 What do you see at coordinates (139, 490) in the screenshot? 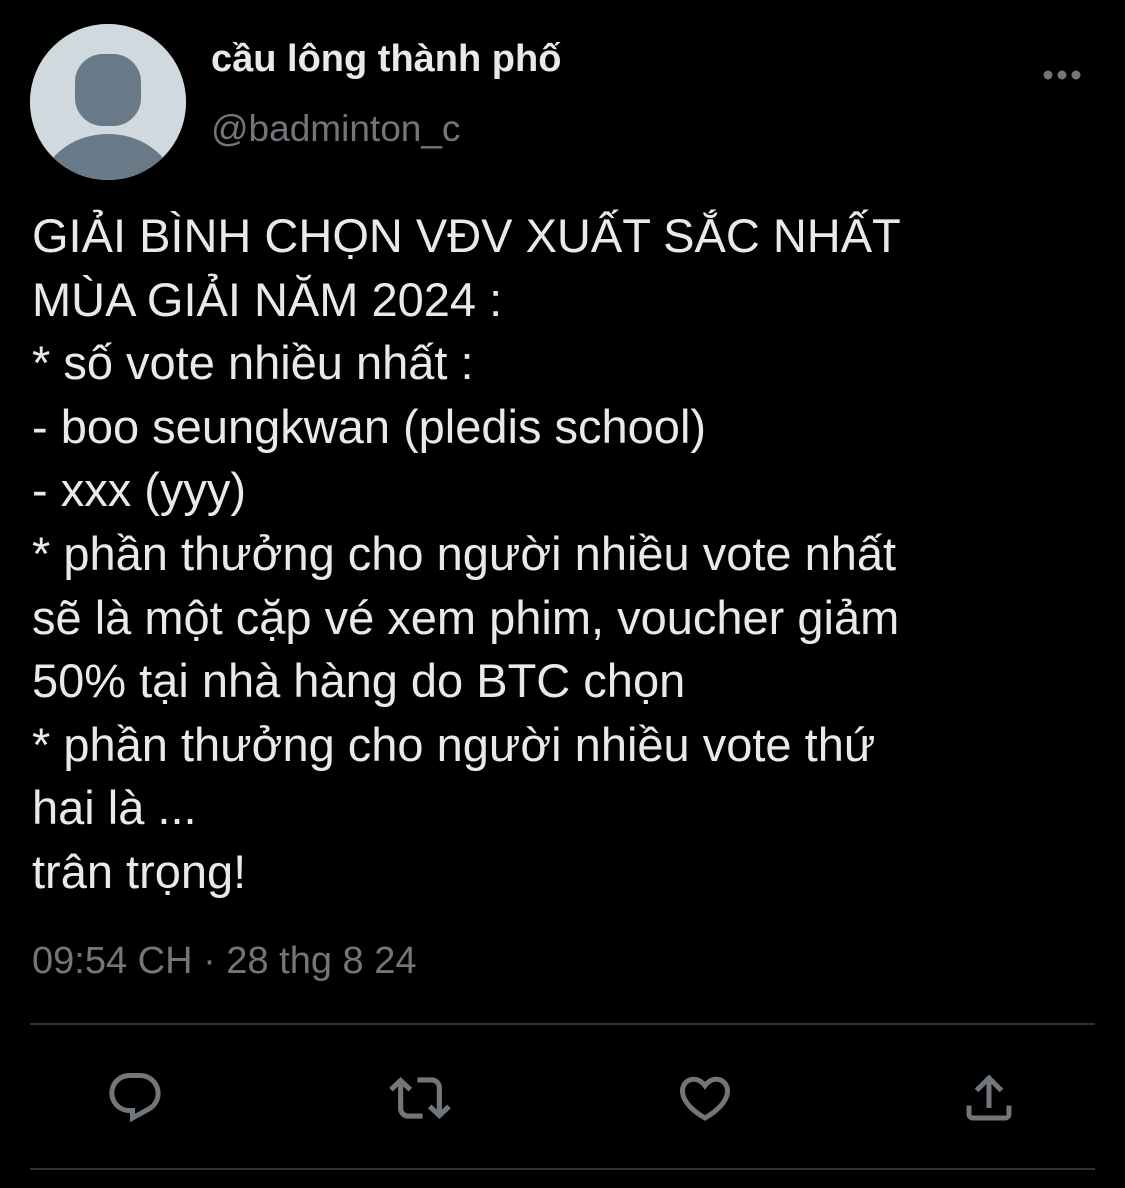
I see `tweet-text-line: - xxx (yyy)` at bounding box center [139, 490].